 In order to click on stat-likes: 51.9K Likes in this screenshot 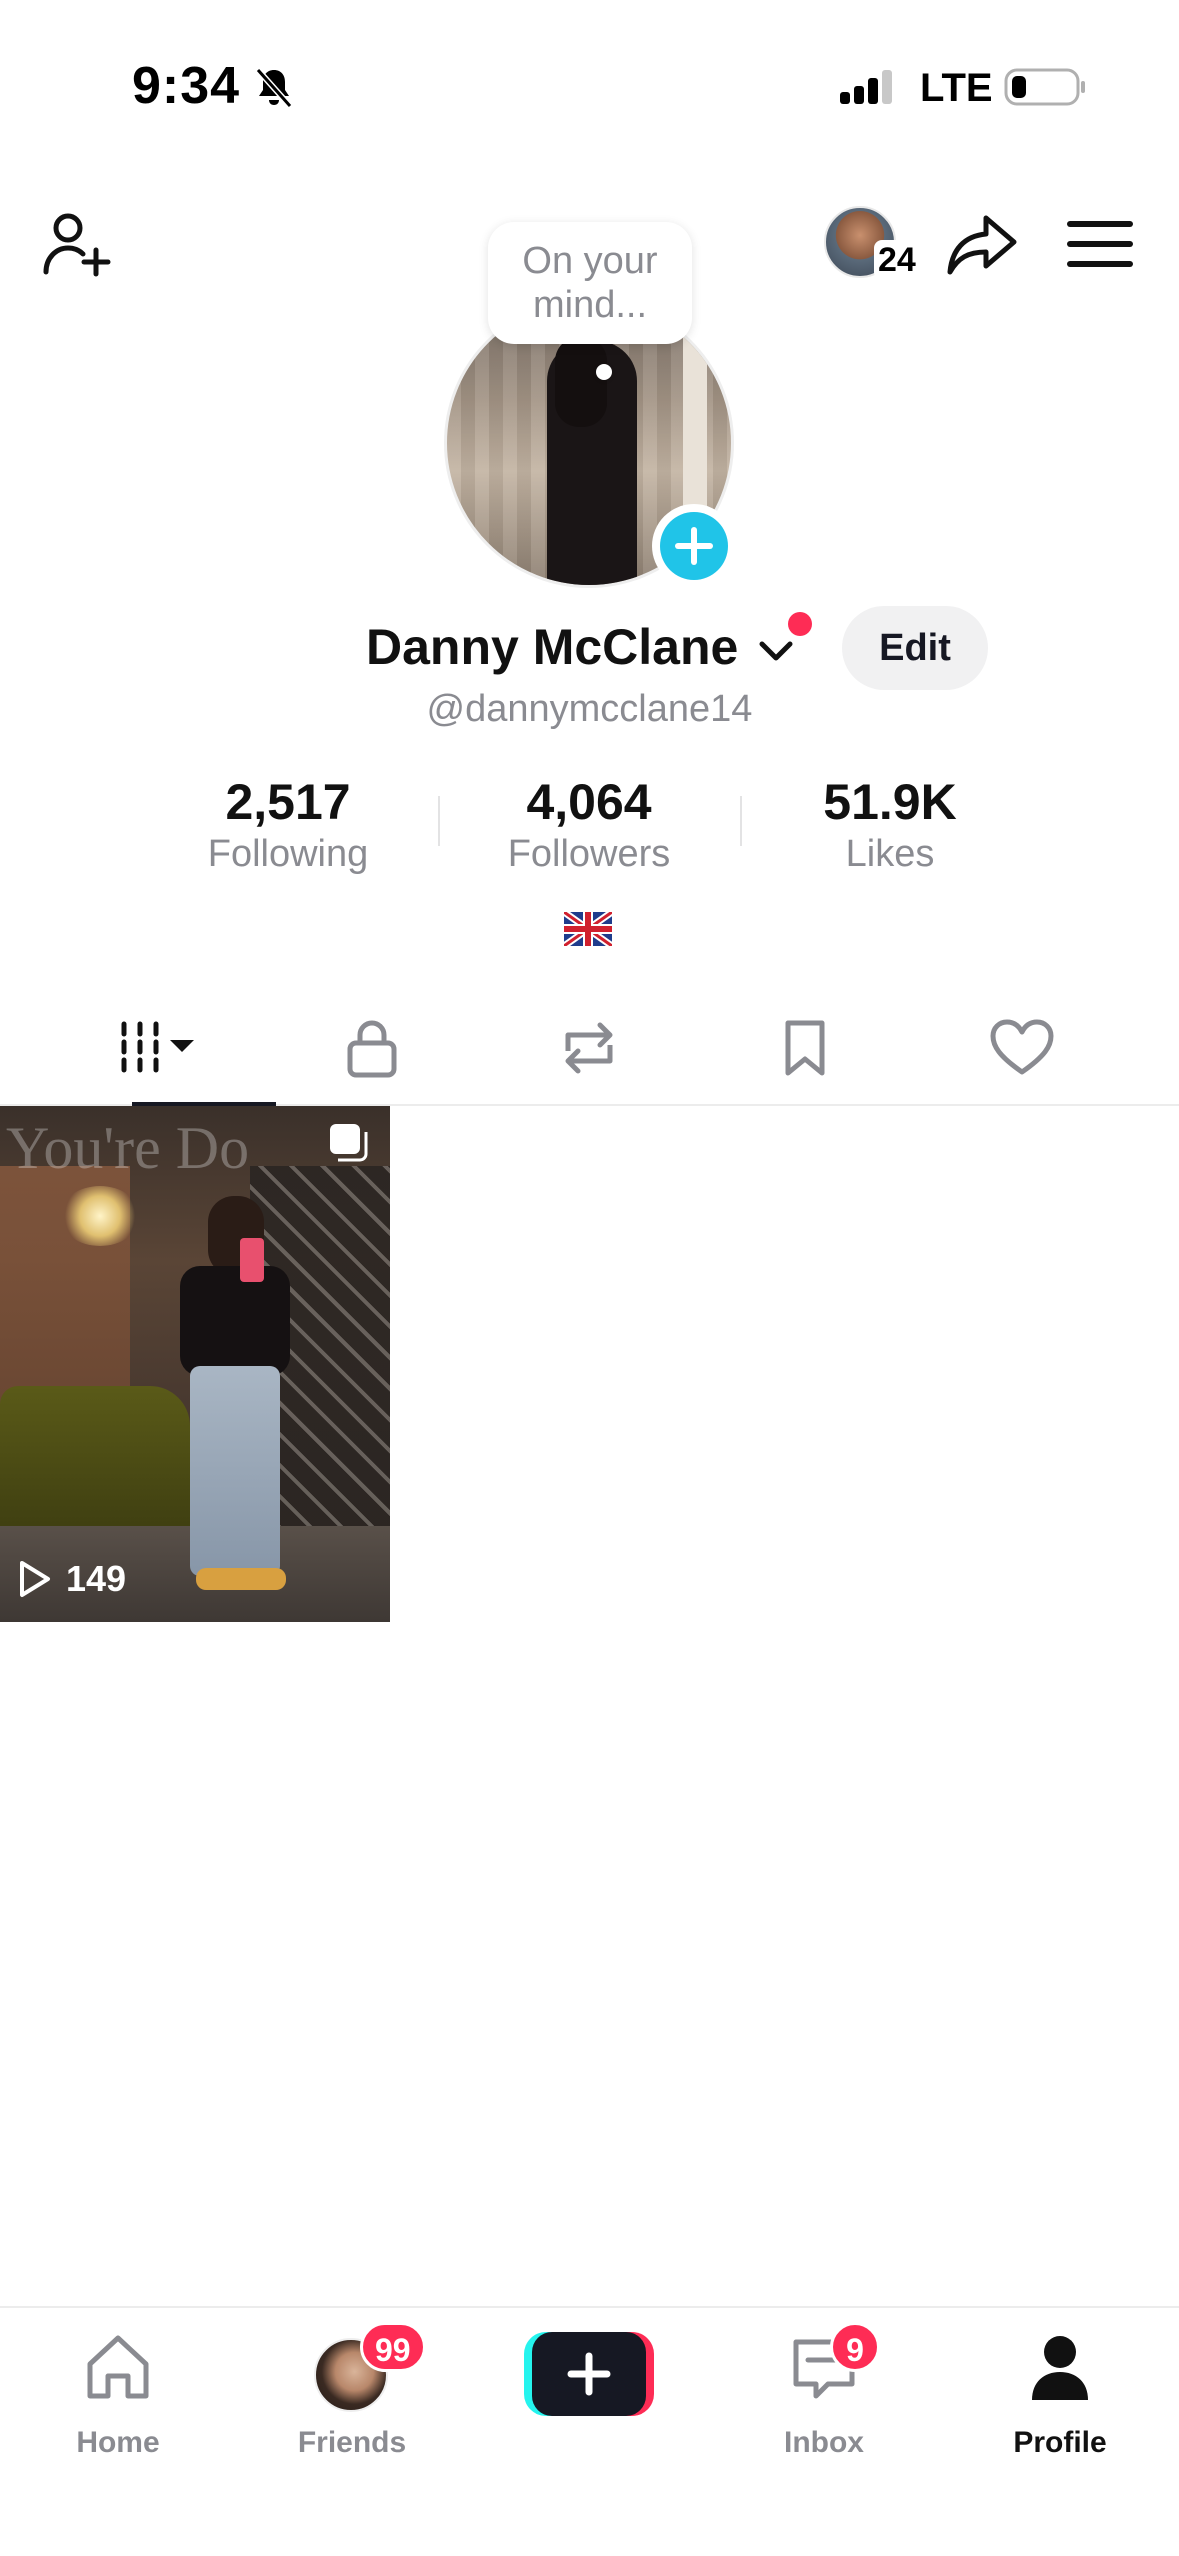, I will do `click(890, 826)`.